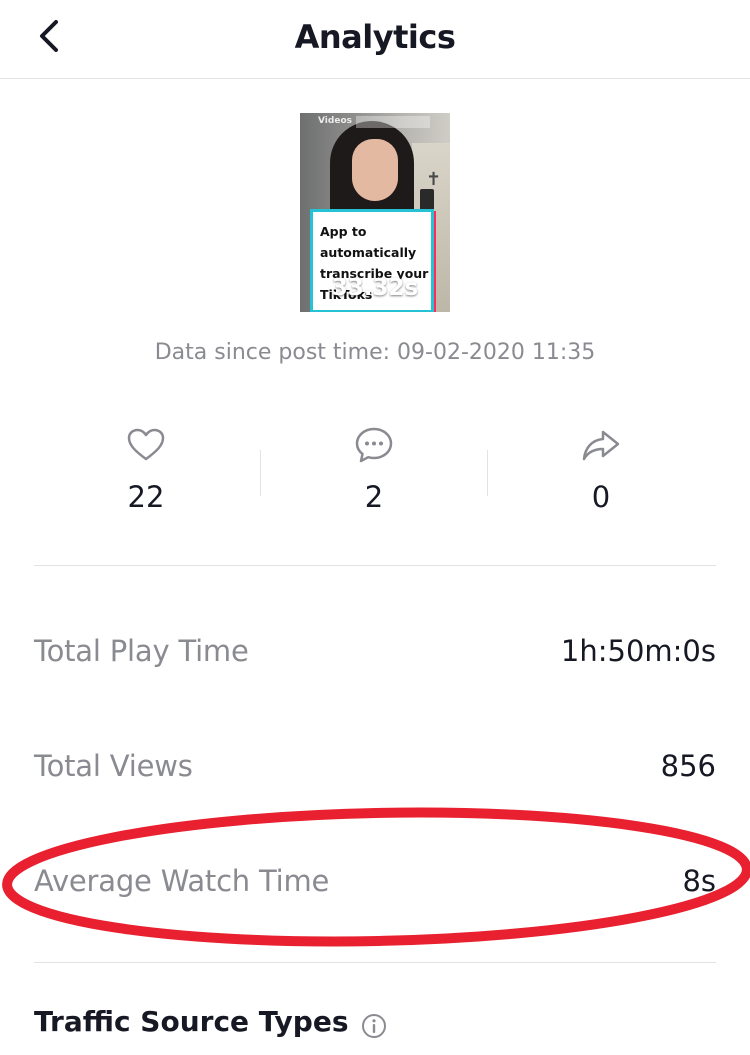 Image resolution: width=750 pixels, height=1055 pixels. I want to click on metric-value: 8s, so click(699, 881).